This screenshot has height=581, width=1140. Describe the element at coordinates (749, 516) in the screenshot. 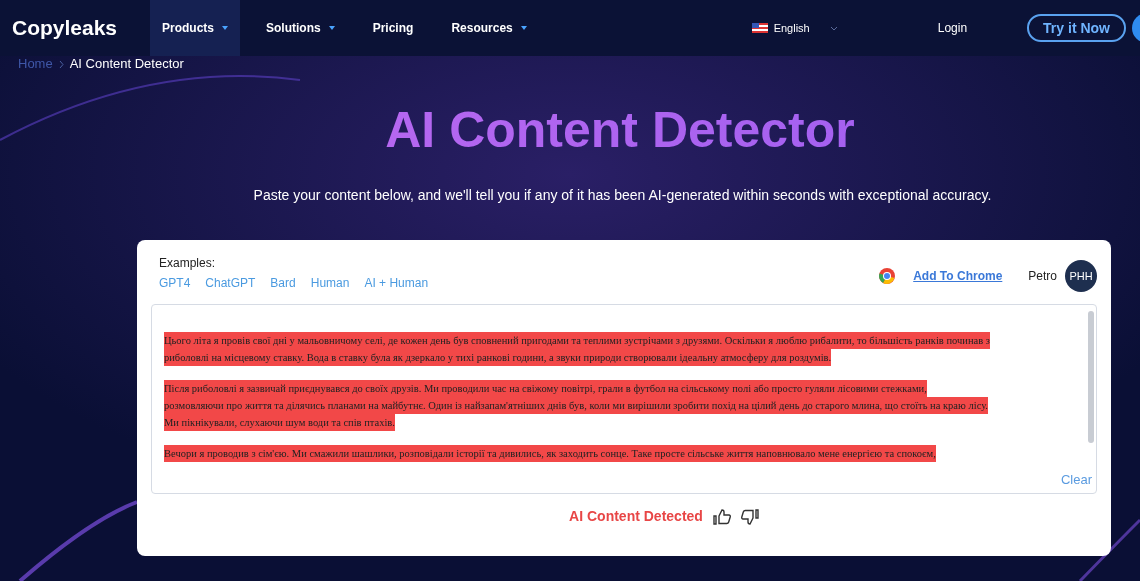

I see `thumbs-down-icon` at that location.